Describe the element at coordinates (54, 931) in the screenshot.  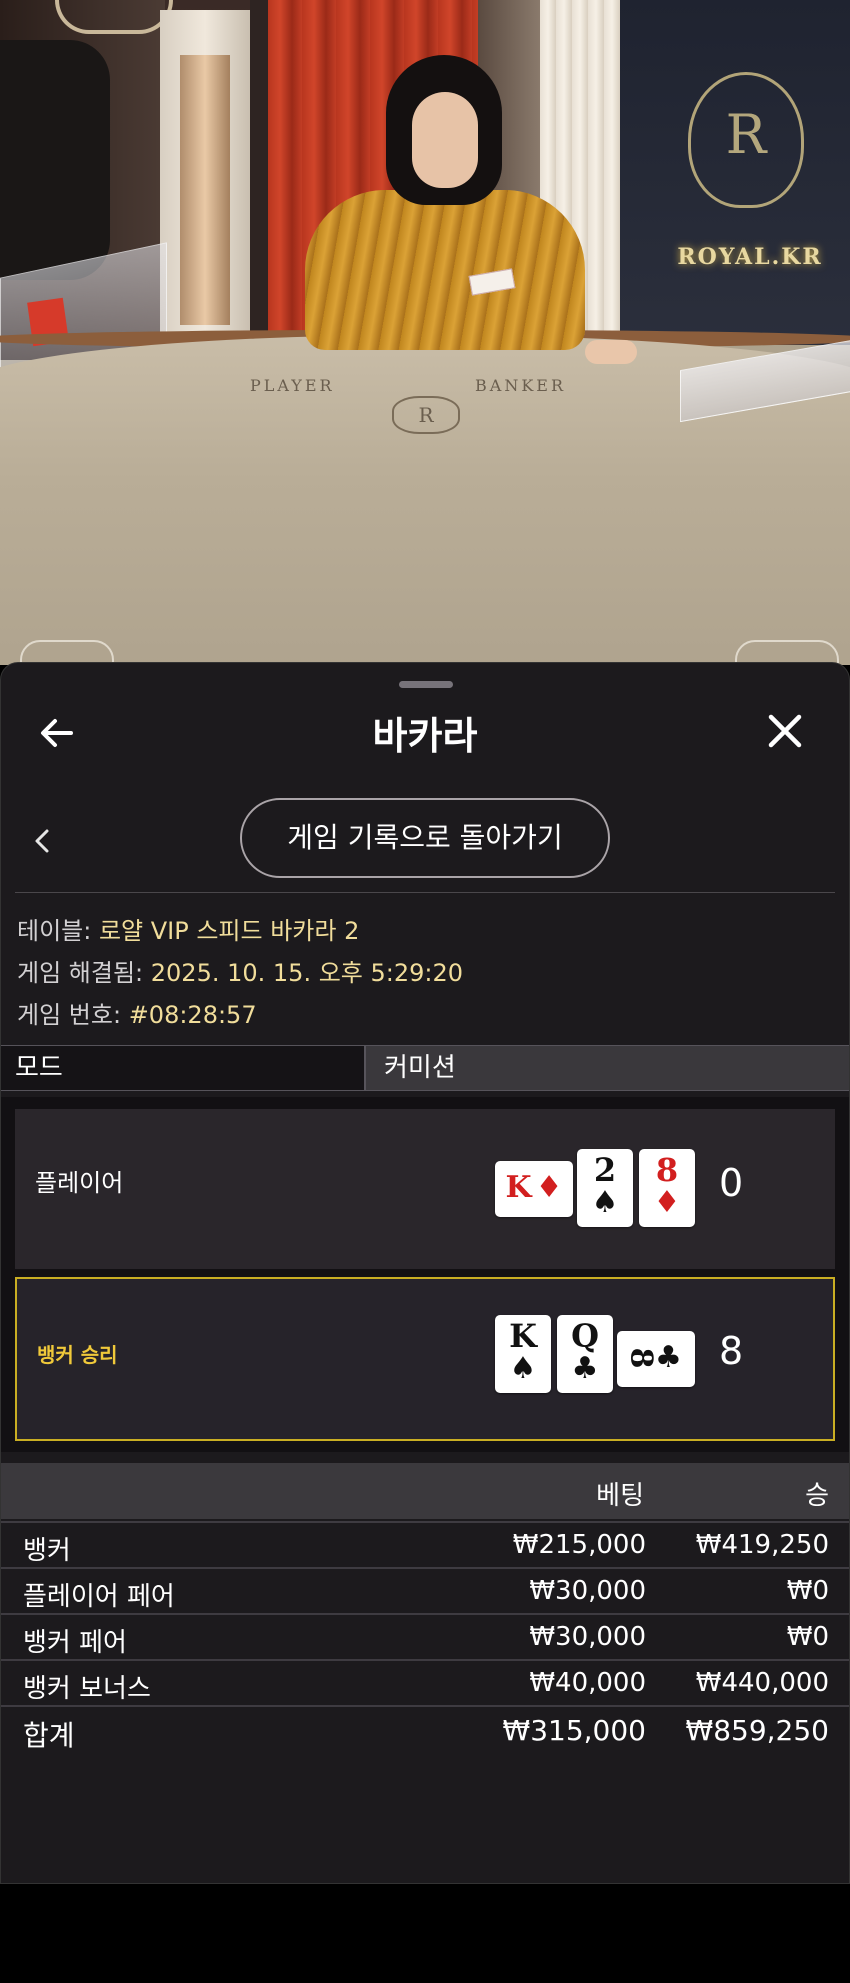
I see `table-label: 테이블:` at that location.